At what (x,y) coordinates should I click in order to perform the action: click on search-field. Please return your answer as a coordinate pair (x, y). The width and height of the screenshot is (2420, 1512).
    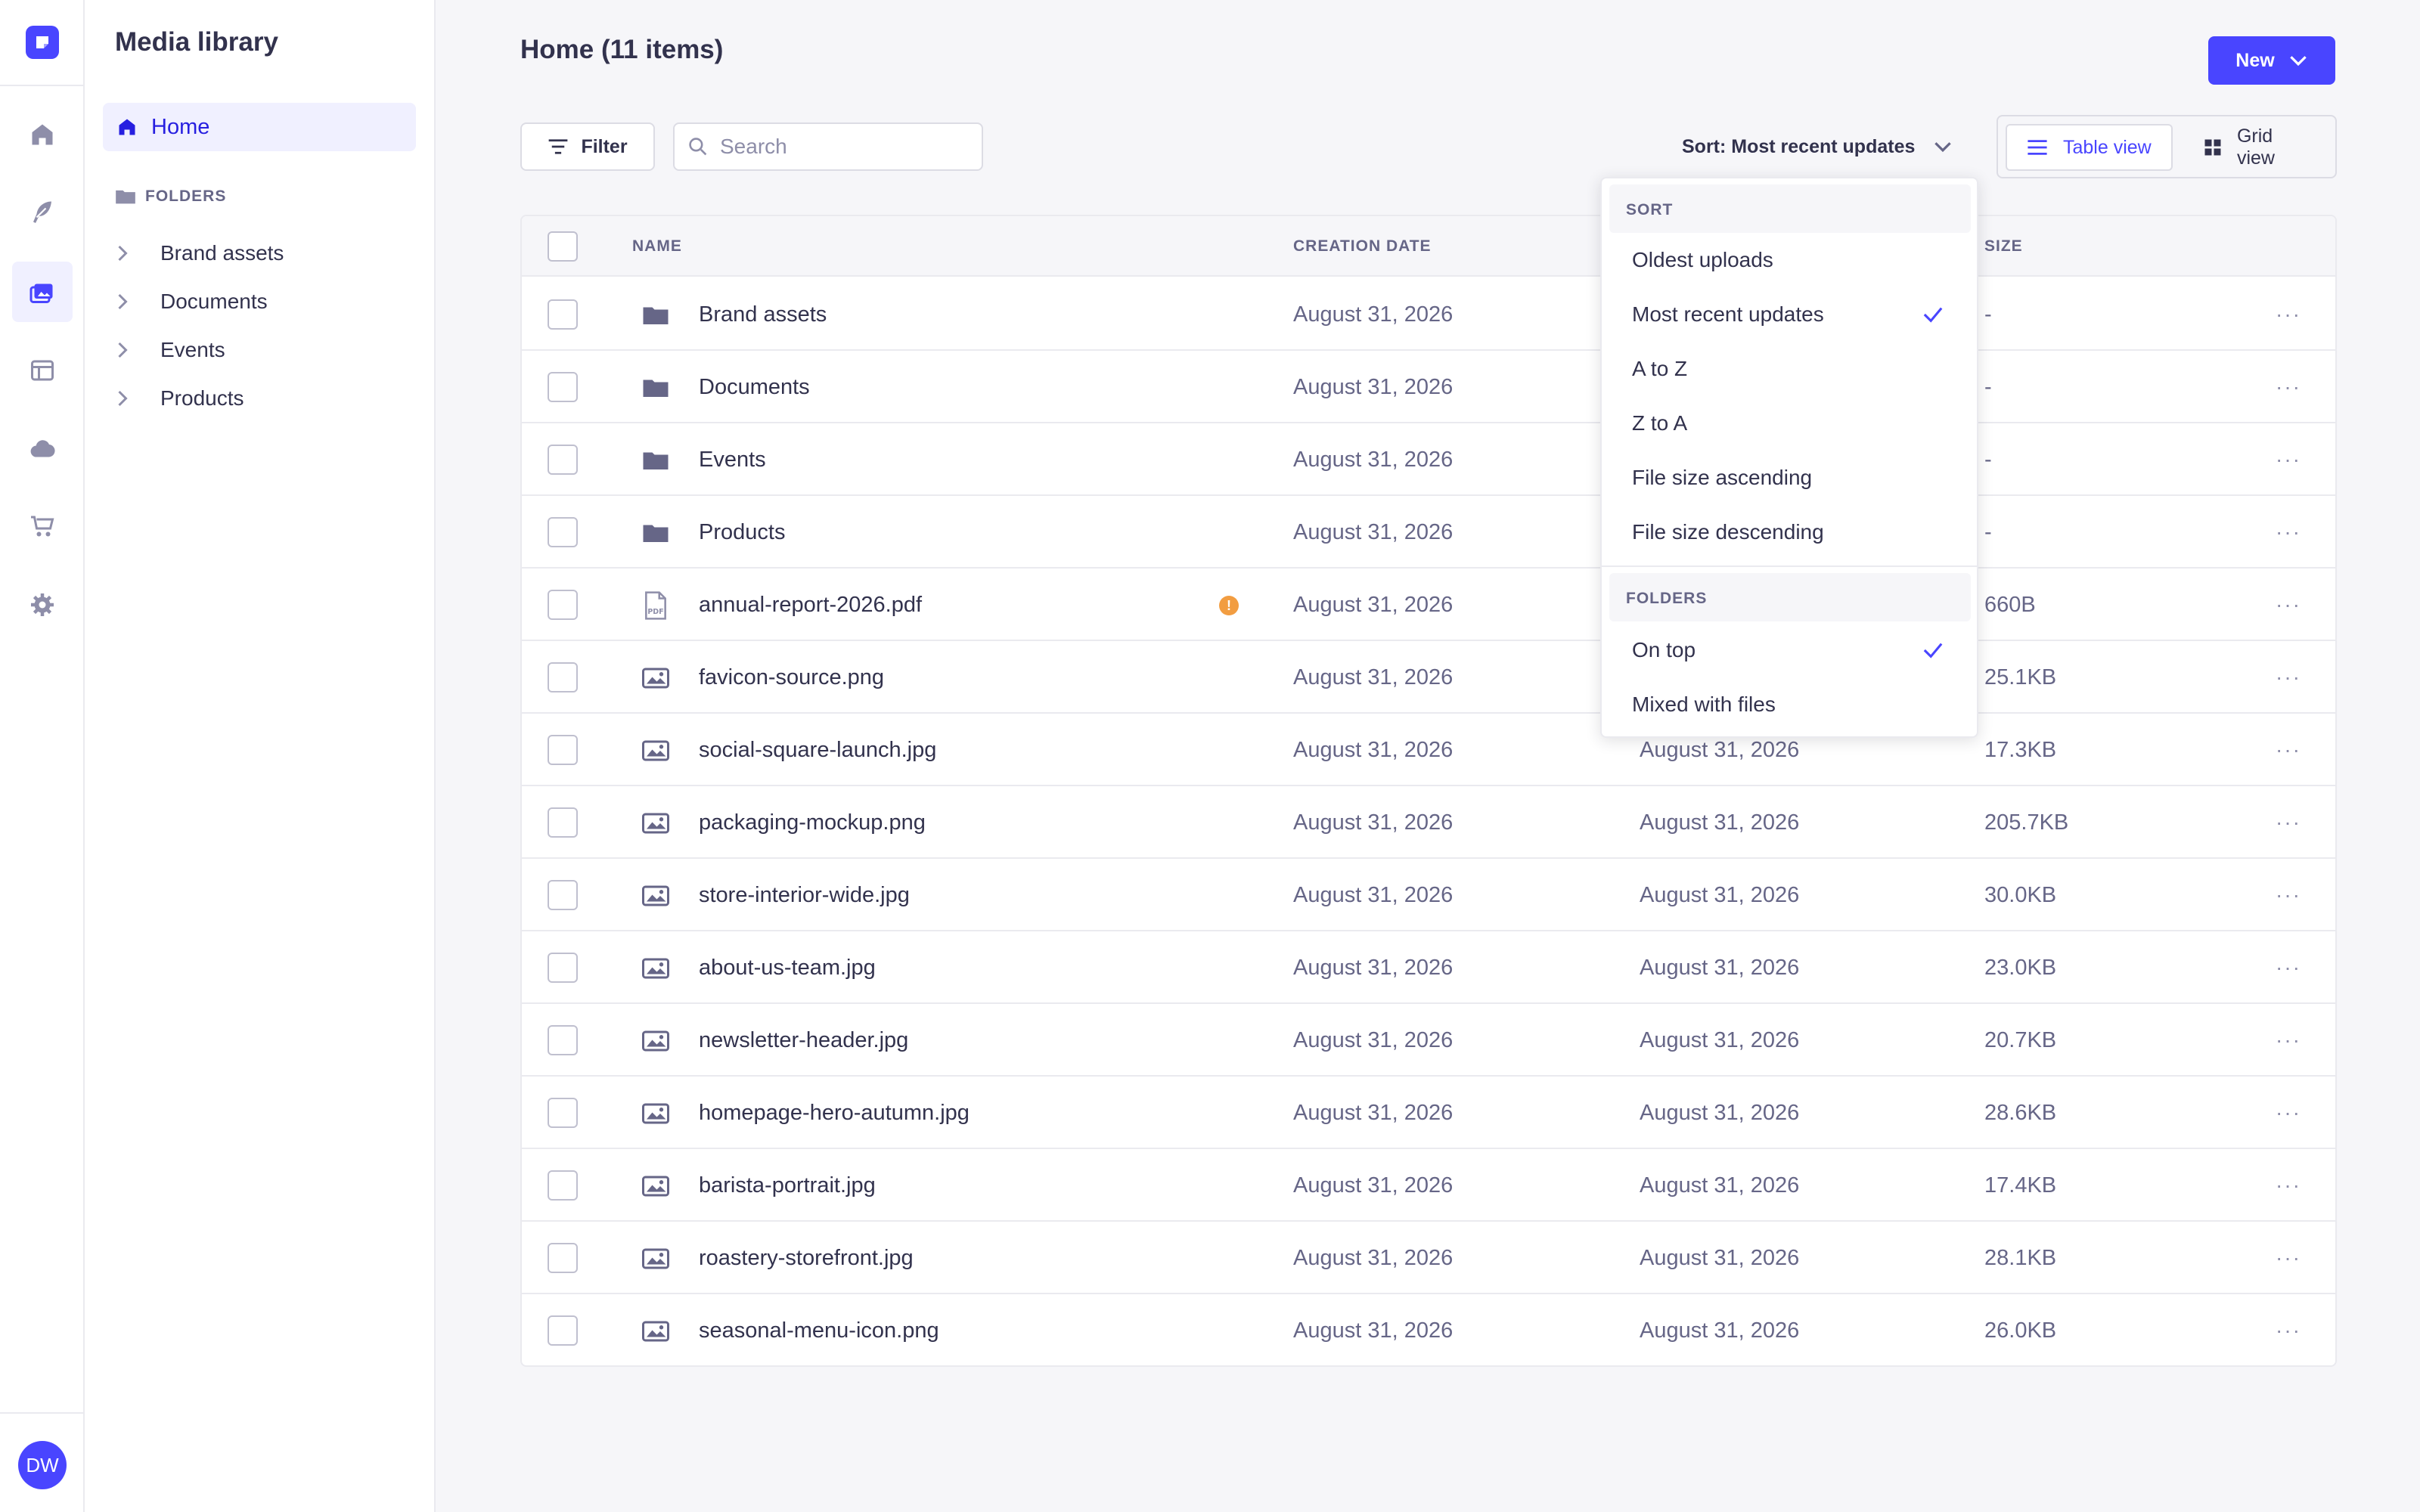
    Looking at the image, I should click on (828, 146).